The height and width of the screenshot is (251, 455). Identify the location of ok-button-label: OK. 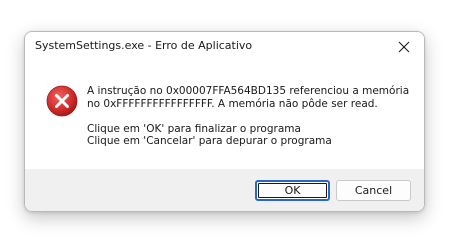
(292, 190).